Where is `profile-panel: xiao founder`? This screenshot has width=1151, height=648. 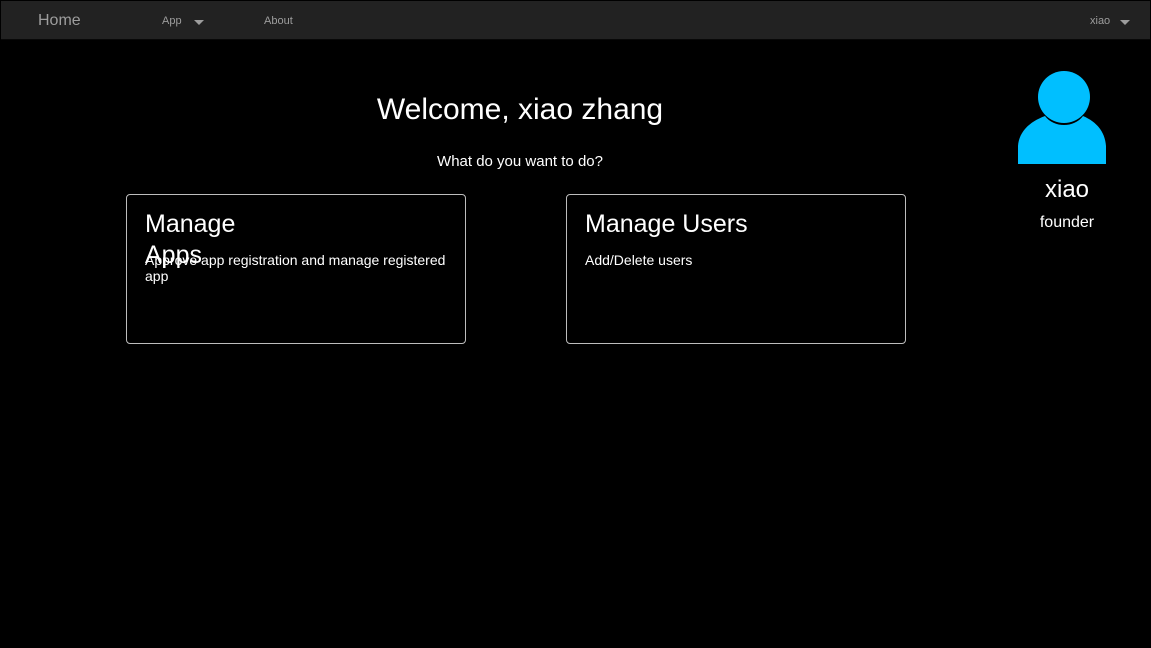
profile-panel: xiao founder is located at coordinates (1067, 153).